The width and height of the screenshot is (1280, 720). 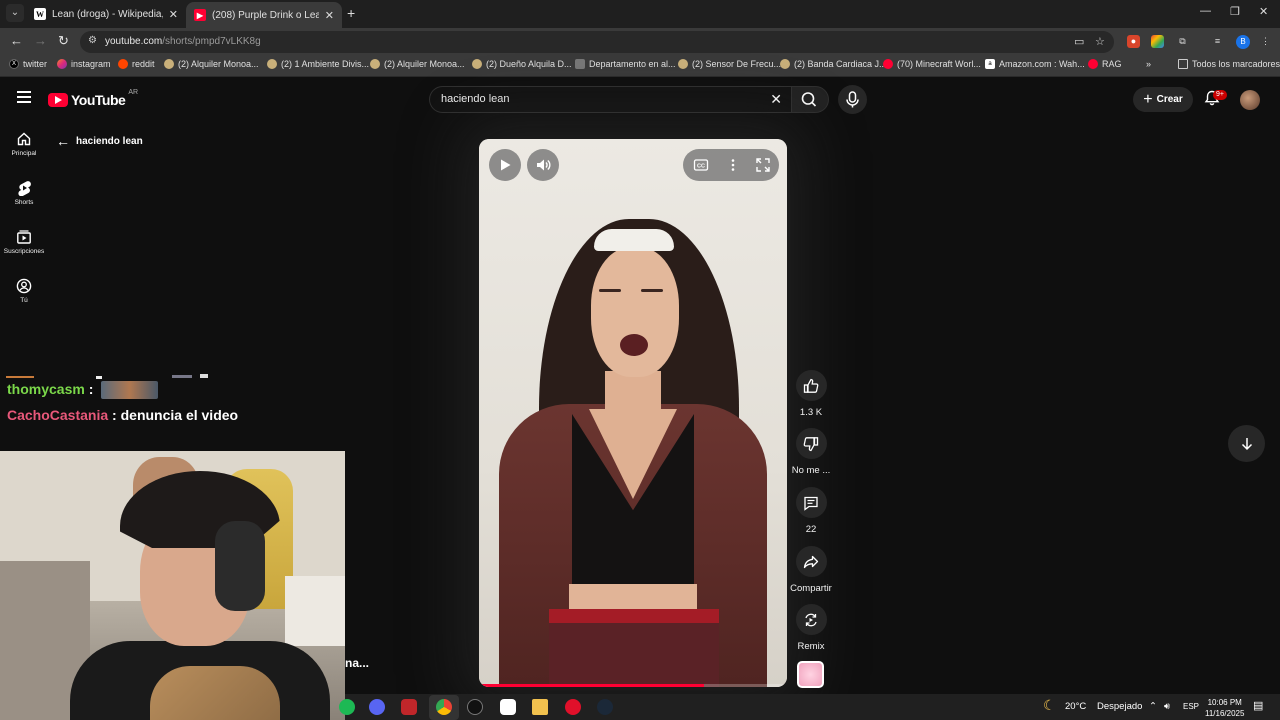 What do you see at coordinates (1263, 11) in the screenshot?
I see `close-window-icon: ✕` at bounding box center [1263, 11].